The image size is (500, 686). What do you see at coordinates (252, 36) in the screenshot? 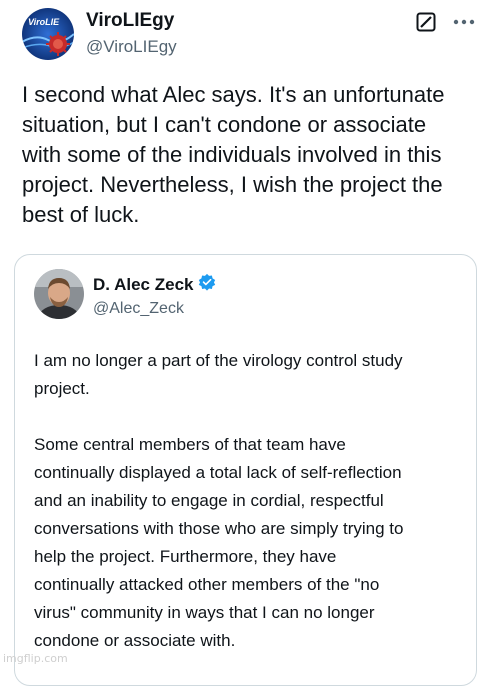
I see `tweet-header: ViroLIE ViroLIEgy @ViroLIEgy` at bounding box center [252, 36].